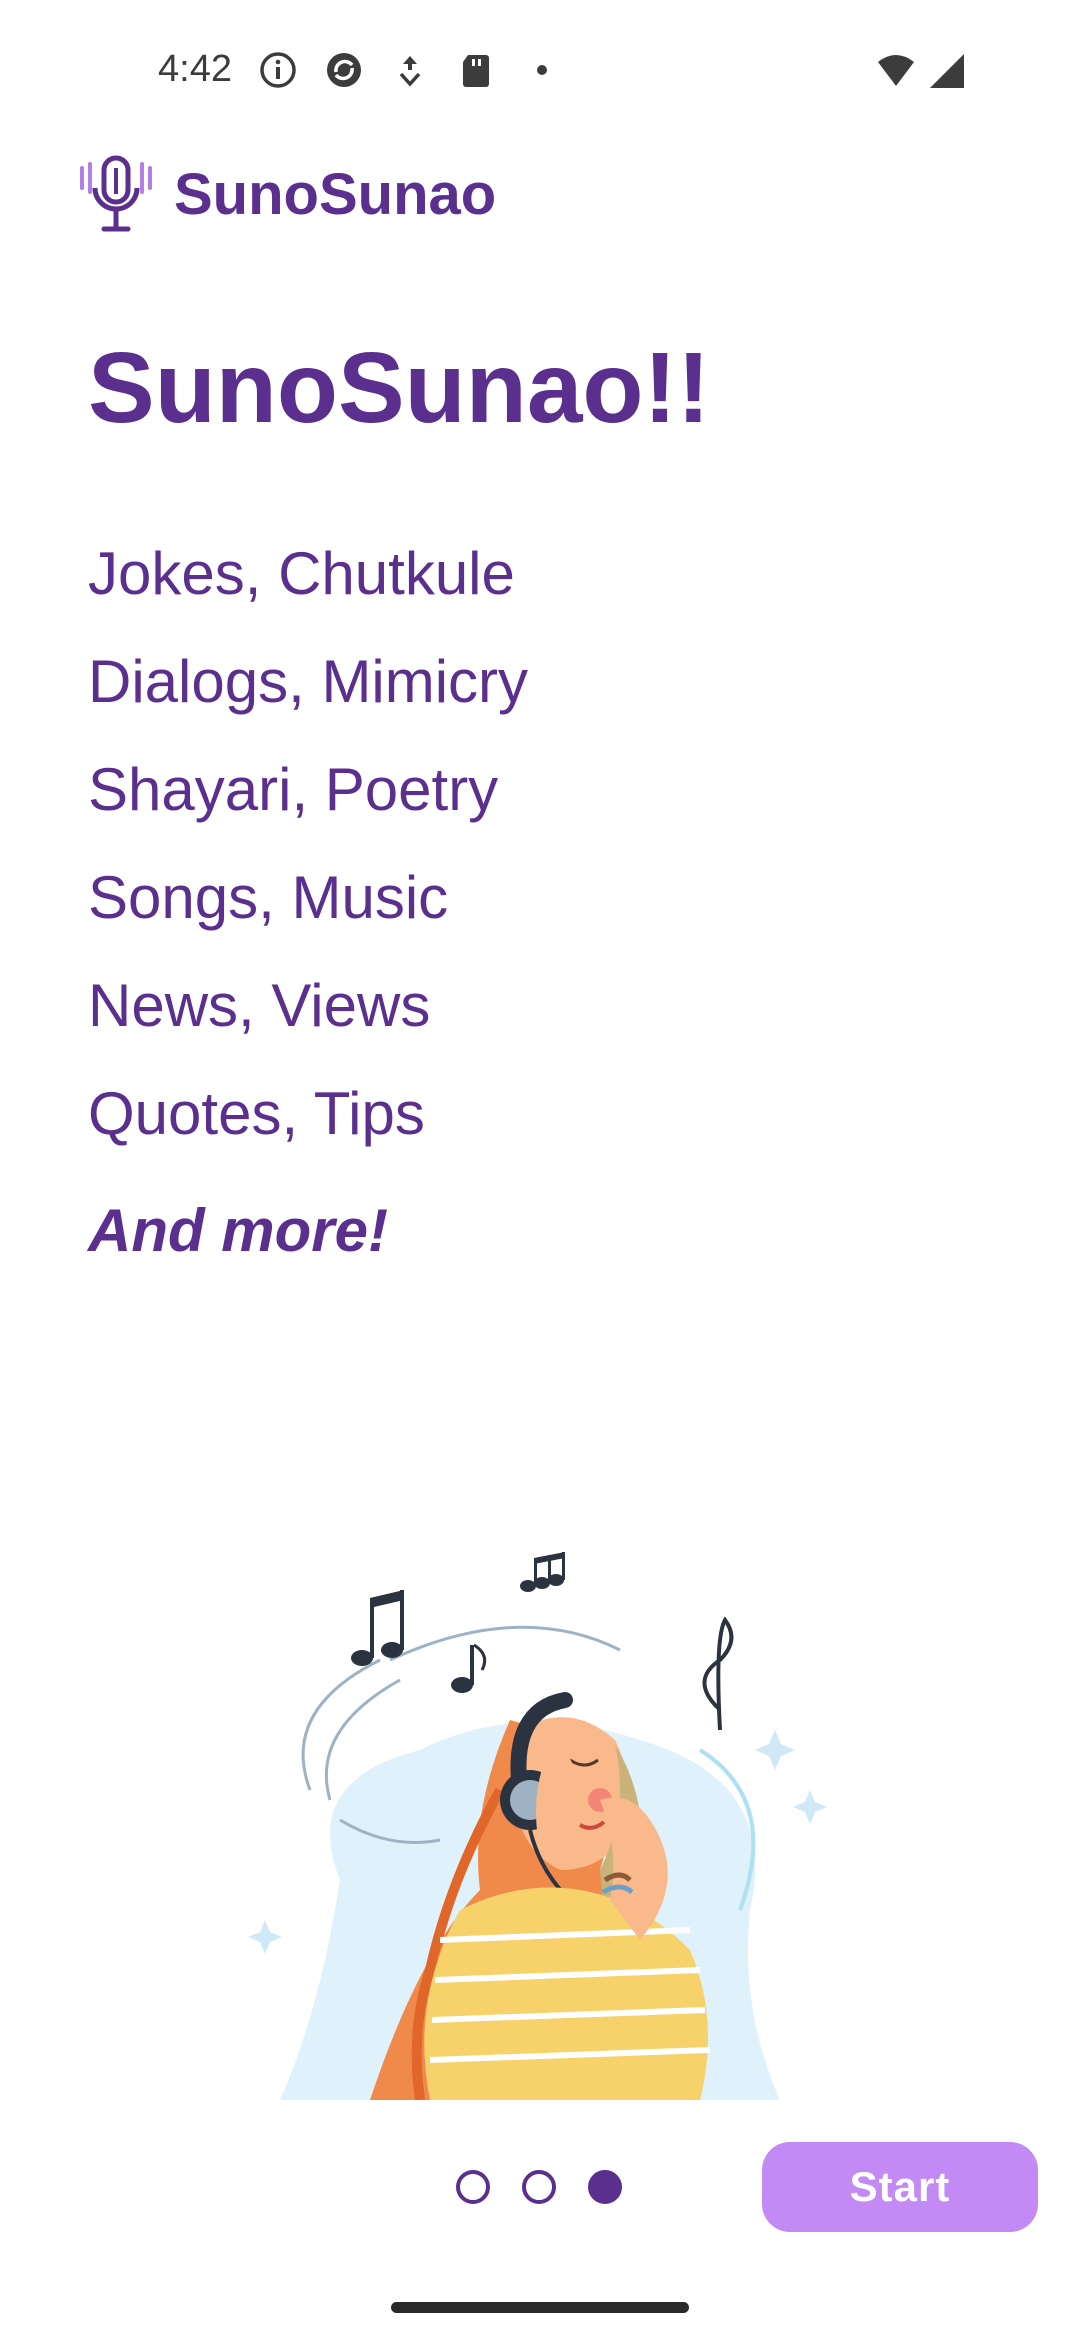 Image resolution: width=1080 pixels, height=2340 pixels. I want to click on status-time: 4:42, so click(195, 69).